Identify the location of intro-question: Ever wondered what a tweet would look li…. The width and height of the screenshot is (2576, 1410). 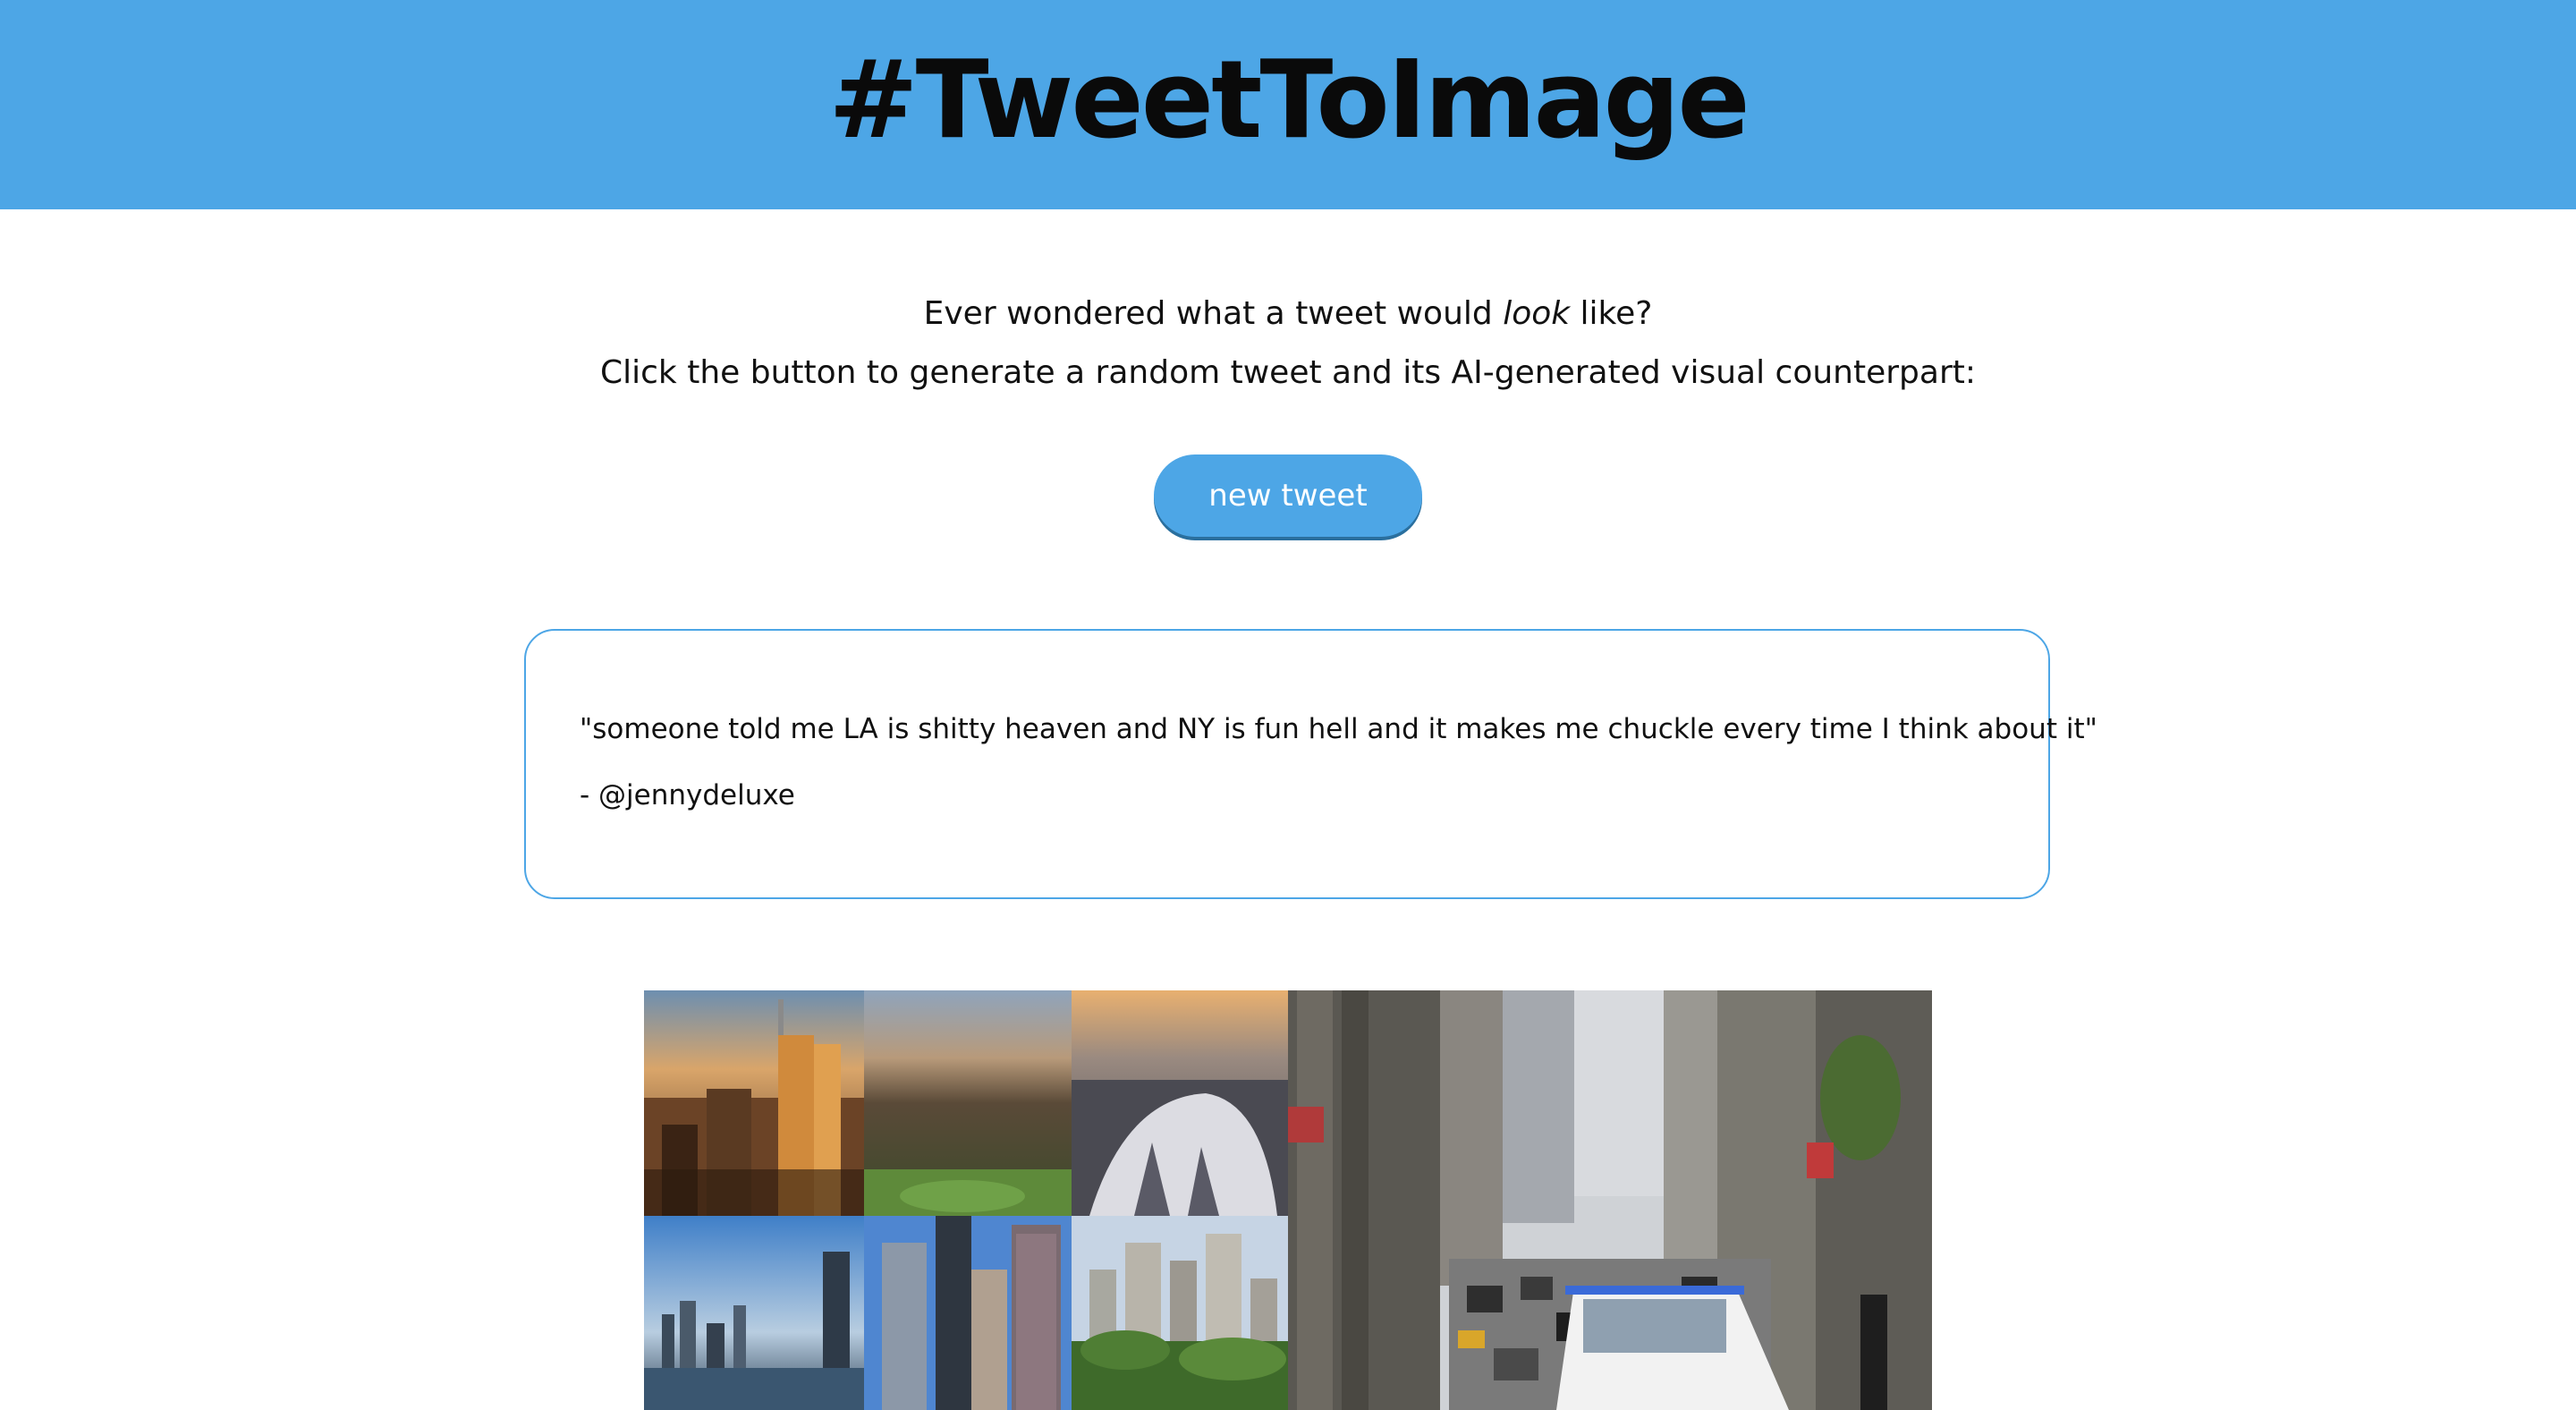
(1288, 314).